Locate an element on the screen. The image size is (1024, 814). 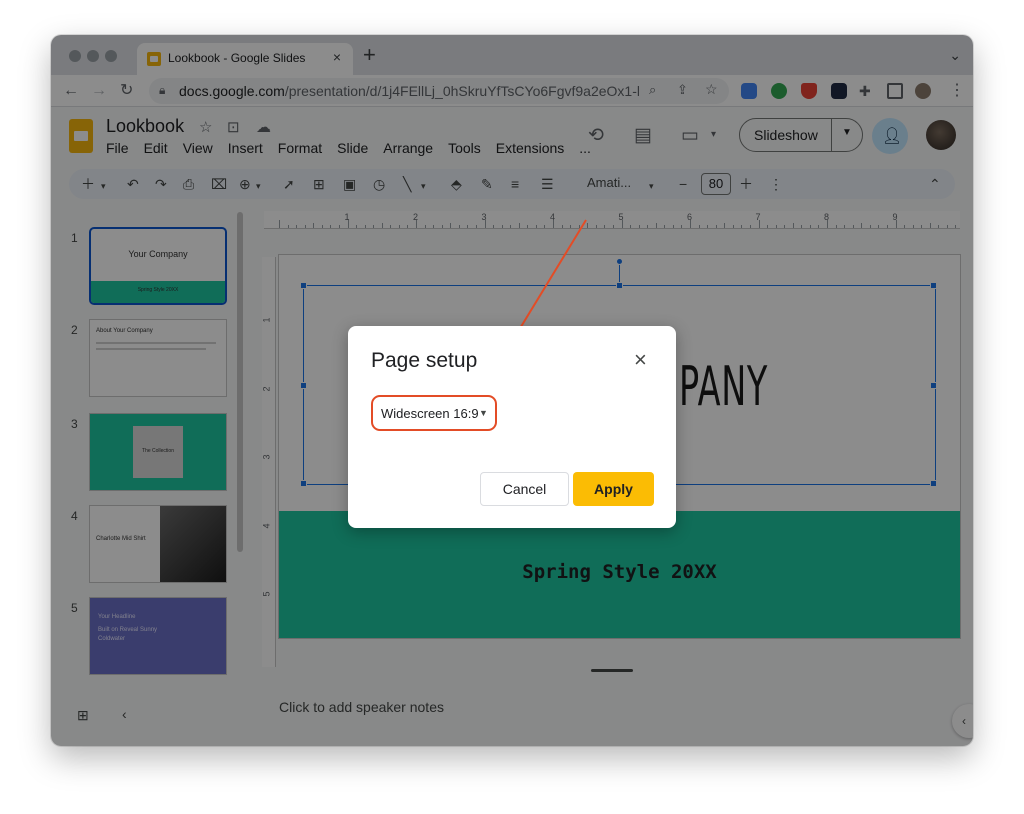
page-size-value: Widescreen 16:9 is located at coordinates (430, 413).